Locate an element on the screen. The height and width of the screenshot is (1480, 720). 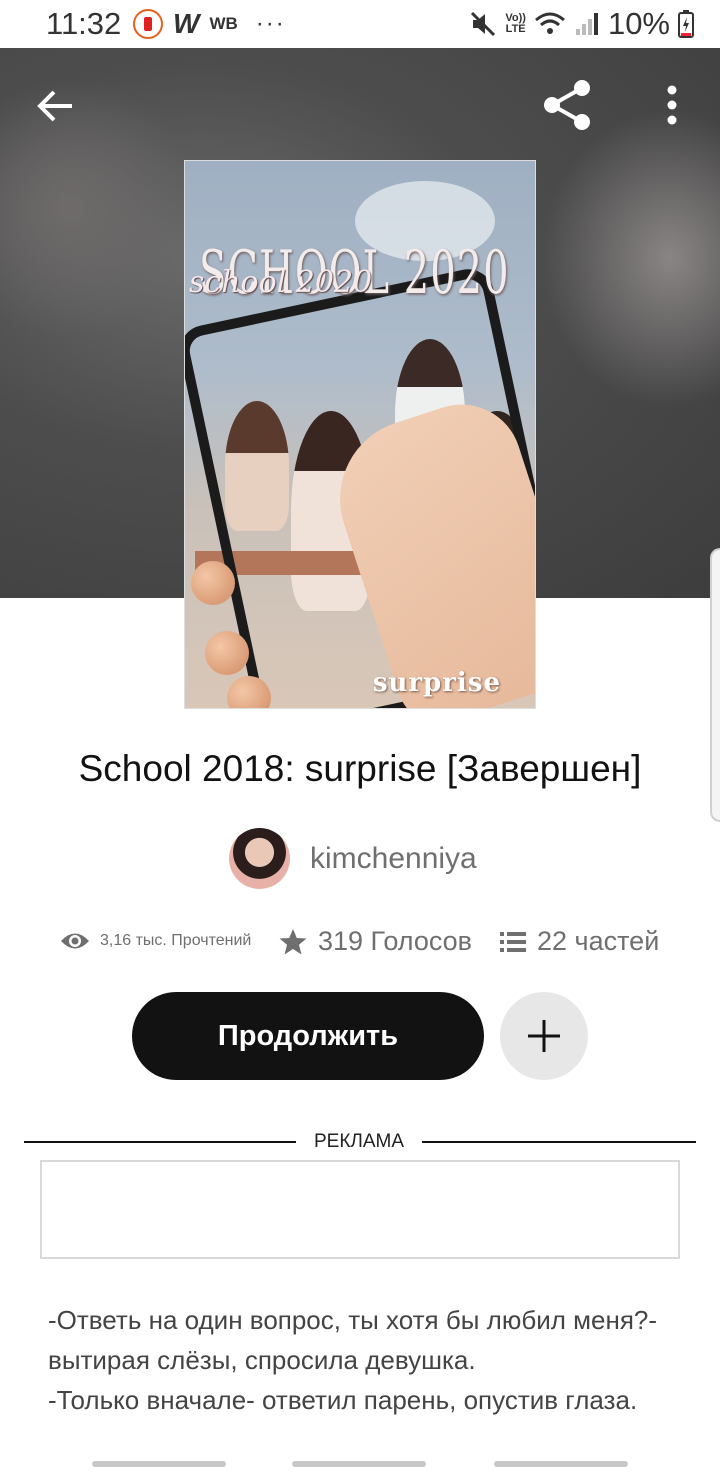
volte-icon: Vo)) LTE is located at coordinates (515, 24).